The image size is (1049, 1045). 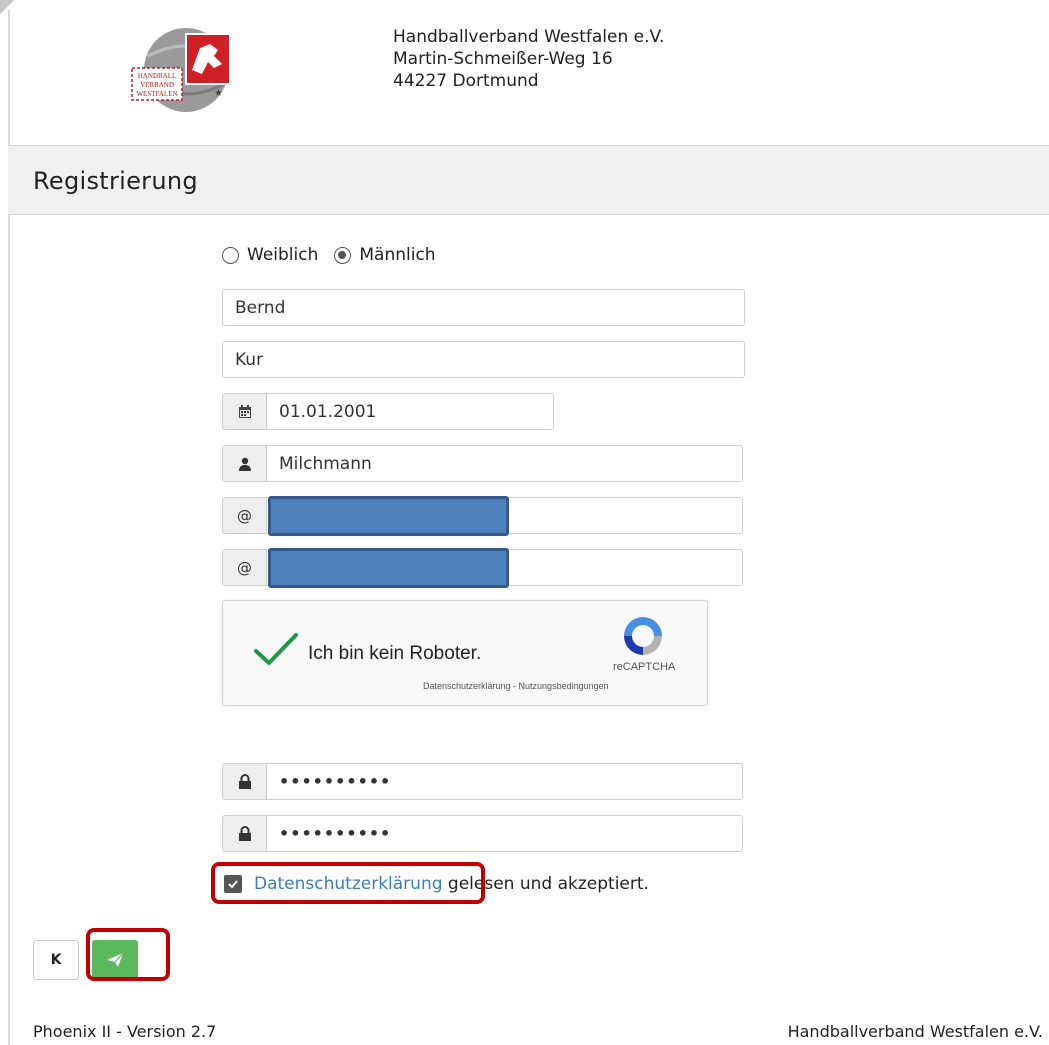 I want to click on back-button-label: K, so click(x=56, y=960).